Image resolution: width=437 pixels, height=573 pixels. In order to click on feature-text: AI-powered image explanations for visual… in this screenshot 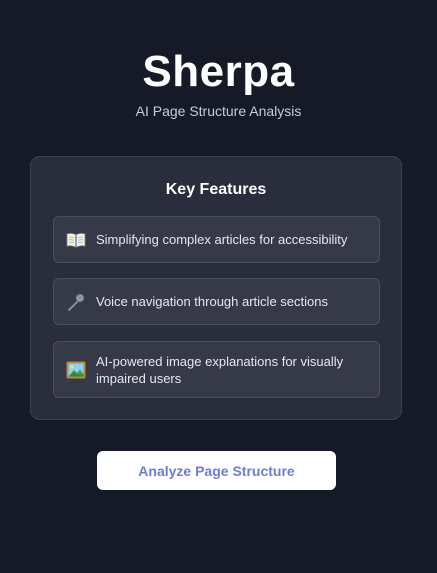, I will do `click(220, 369)`.